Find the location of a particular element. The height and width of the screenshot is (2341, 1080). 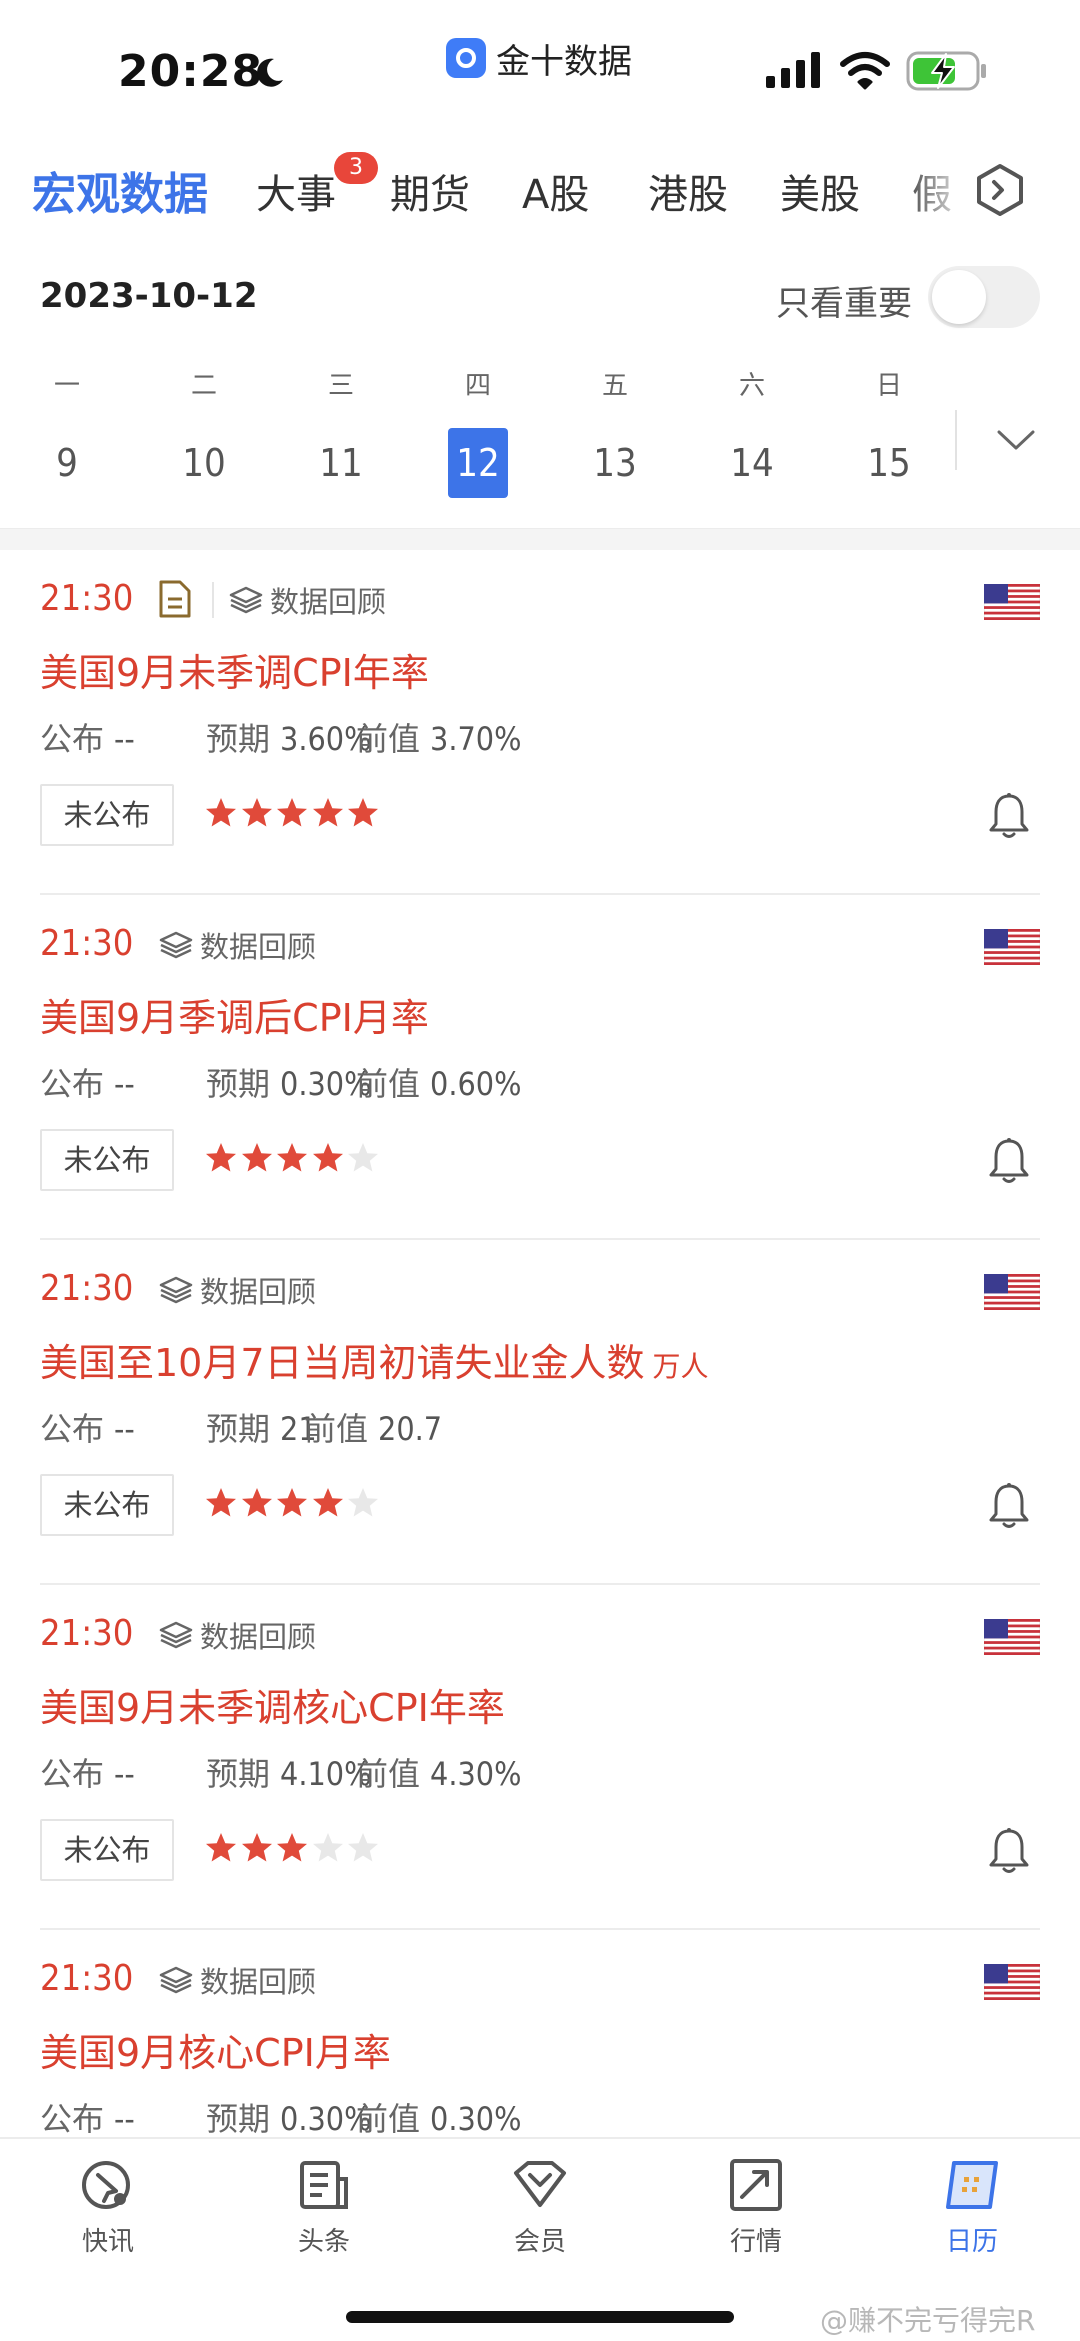

day-number-selected: 12 is located at coordinates (478, 463).